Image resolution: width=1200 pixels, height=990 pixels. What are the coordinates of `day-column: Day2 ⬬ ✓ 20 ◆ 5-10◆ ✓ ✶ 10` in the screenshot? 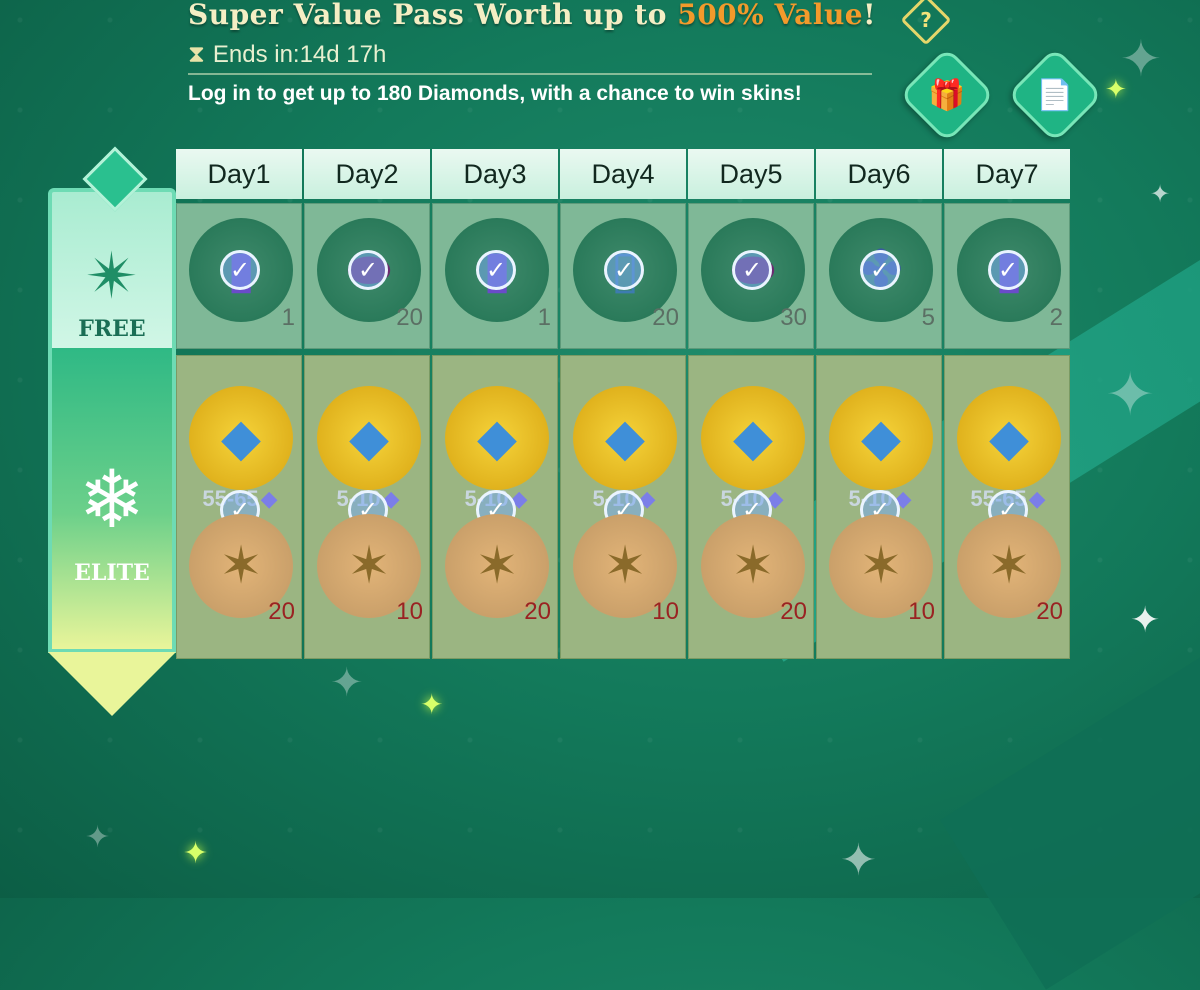 It's located at (367, 404).